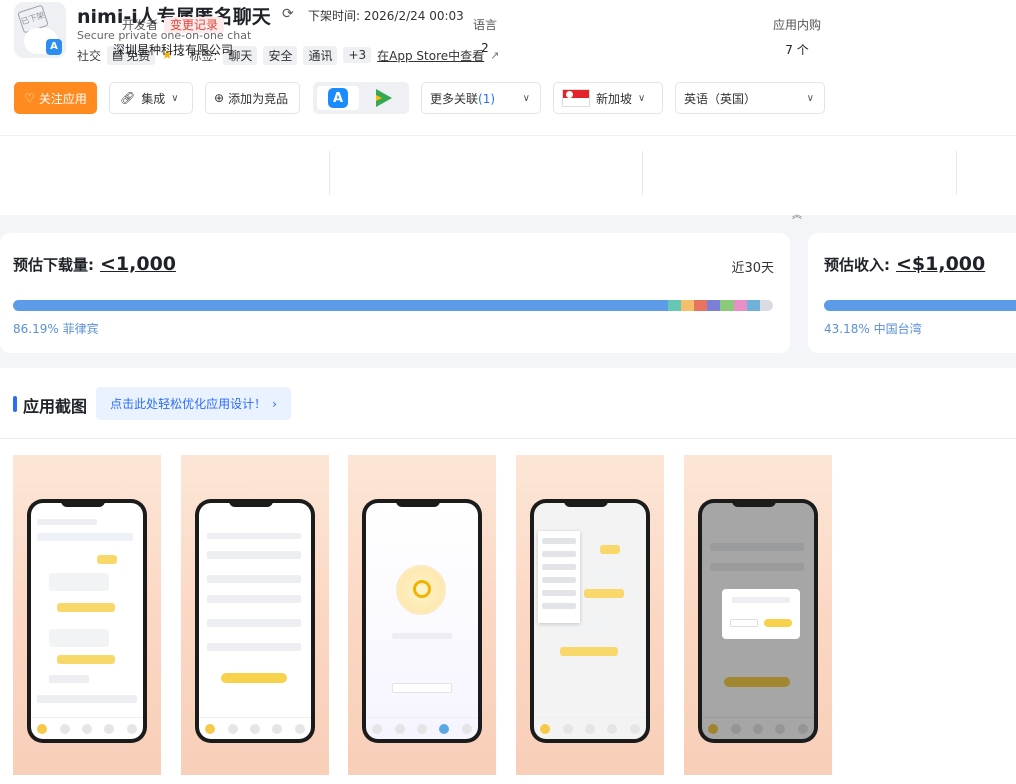 Image resolution: width=1016 pixels, height=784 pixels. What do you see at coordinates (487, 98) in the screenshot?
I see `more-related-count: (1)` at bounding box center [487, 98].